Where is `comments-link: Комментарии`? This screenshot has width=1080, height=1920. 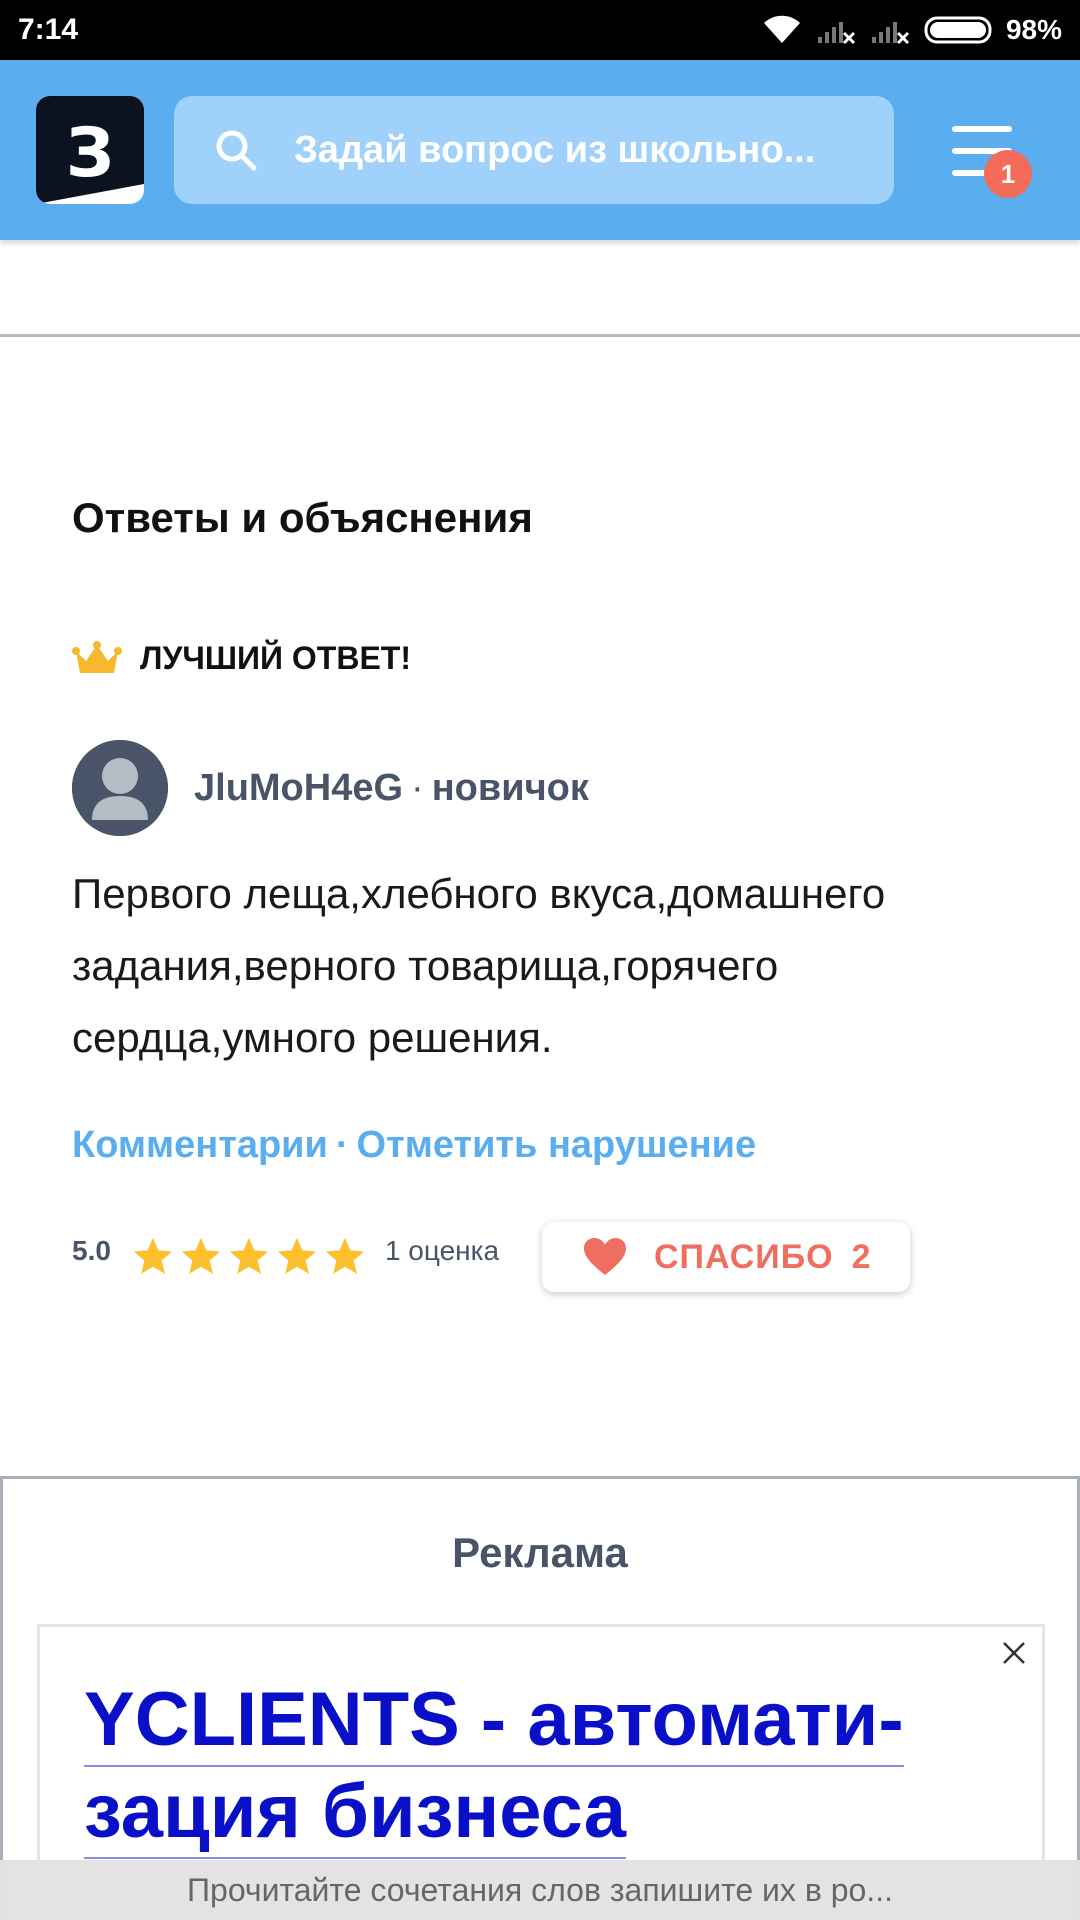 comments-link: Комментарии is located at coordinates (200, 1145).